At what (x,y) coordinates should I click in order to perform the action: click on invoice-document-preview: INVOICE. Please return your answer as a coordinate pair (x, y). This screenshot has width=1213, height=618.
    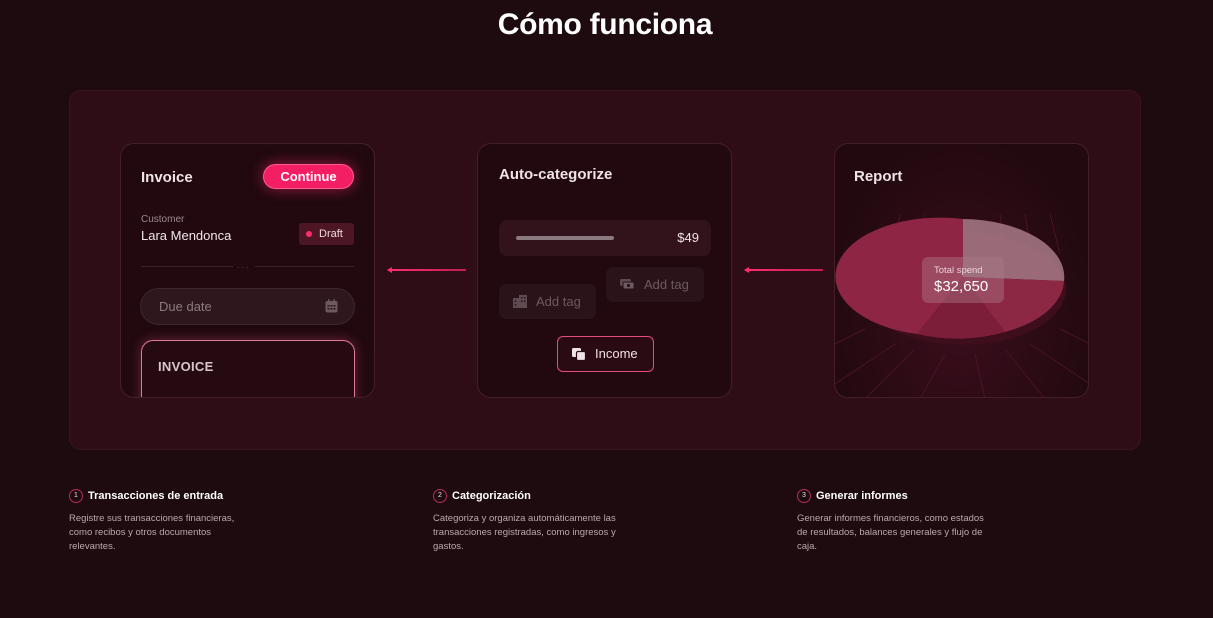
    Looking at the image, I should click on (248, 368).